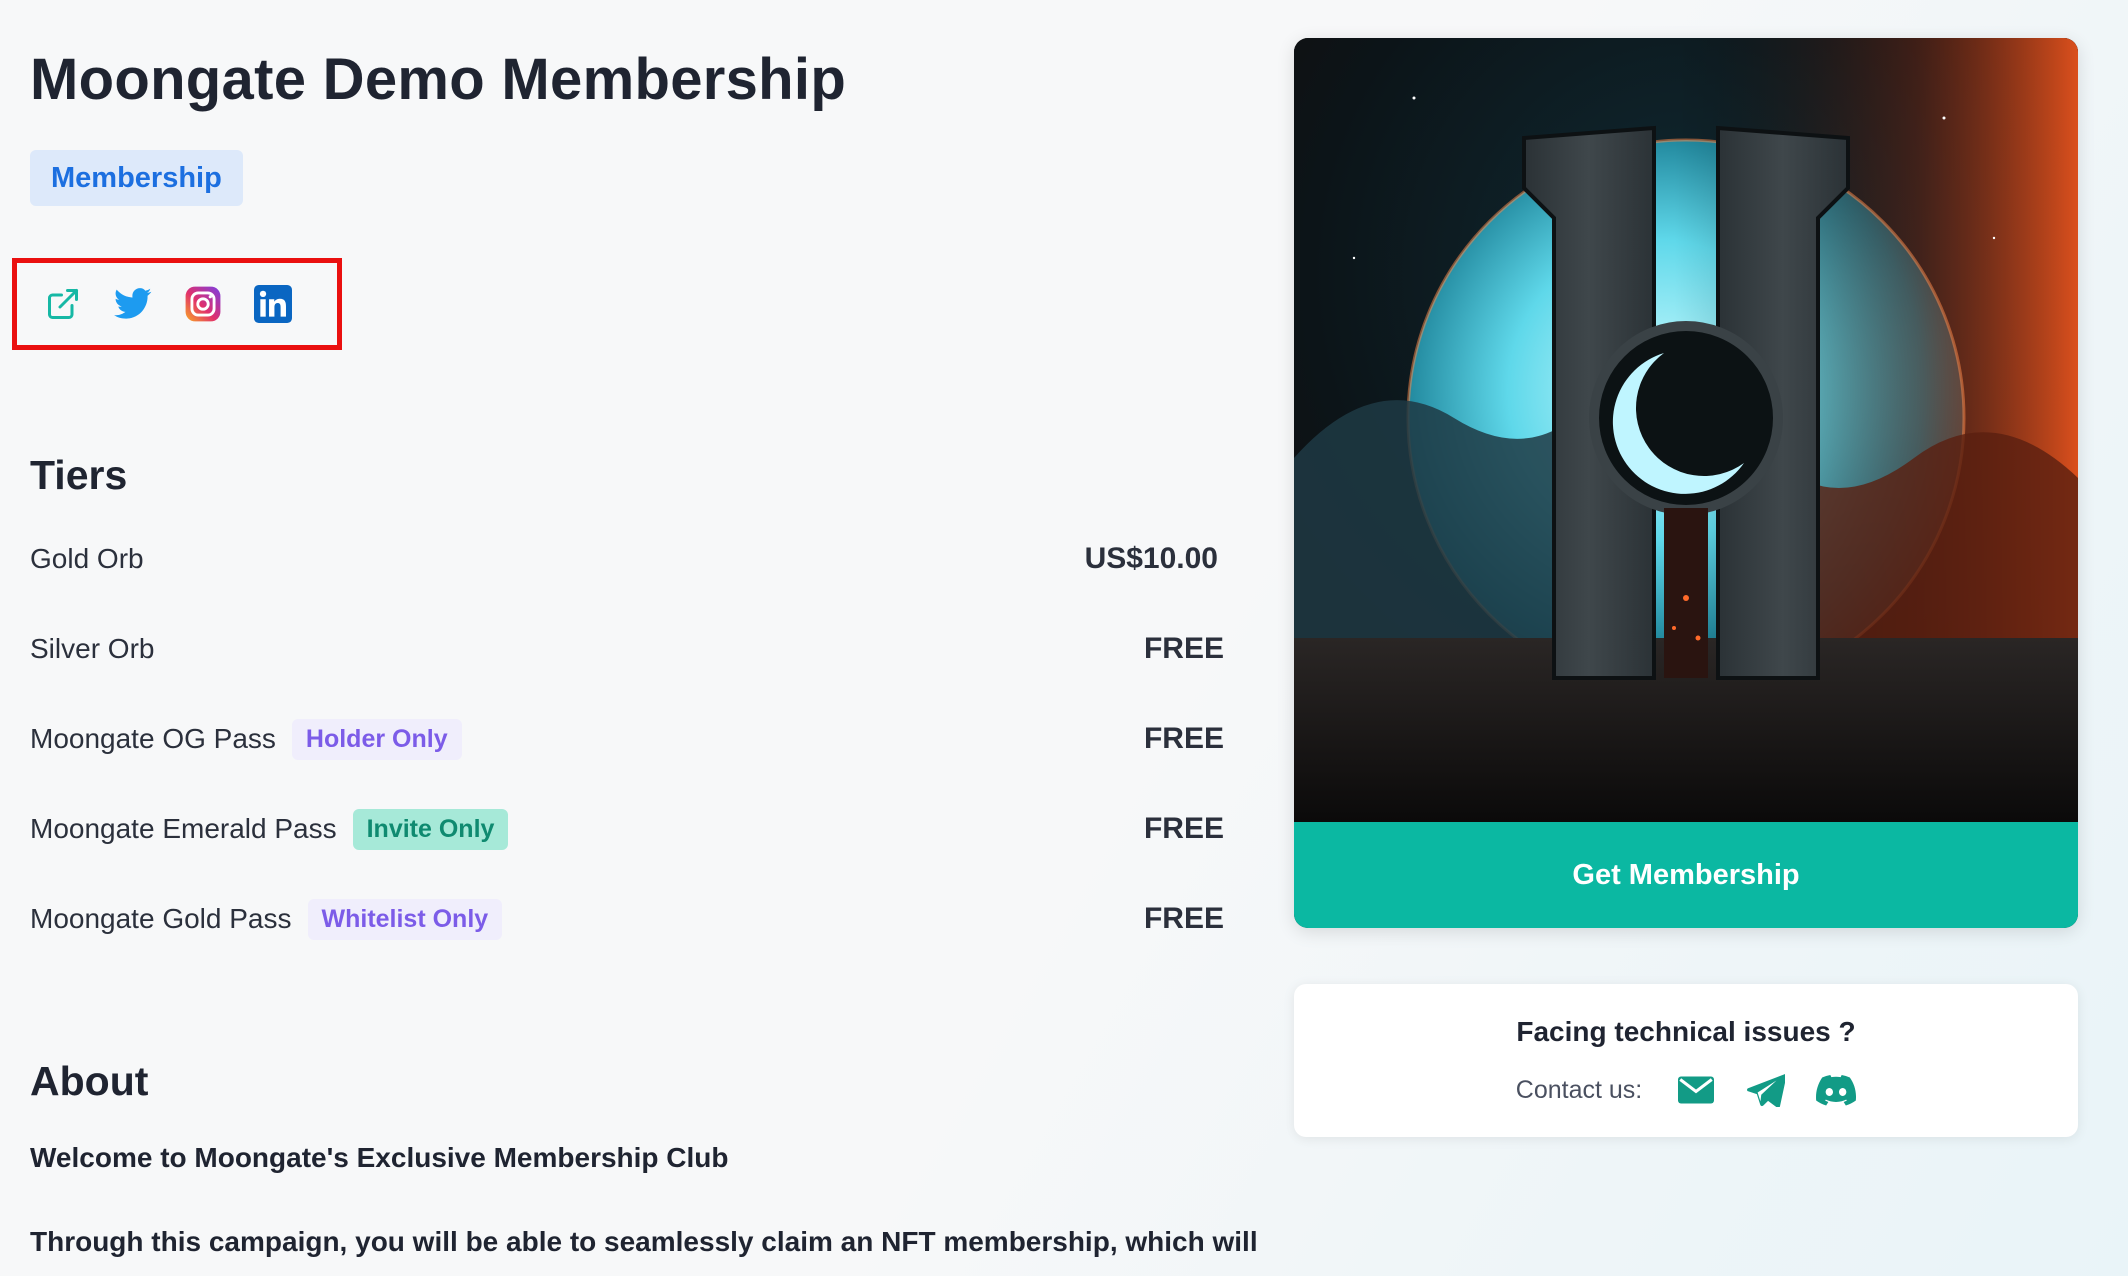 This screenshot has height=1276, width=2128. I want to click on tier-row: Moongate OG Pass Holder Only FREE, so click(627, 739).